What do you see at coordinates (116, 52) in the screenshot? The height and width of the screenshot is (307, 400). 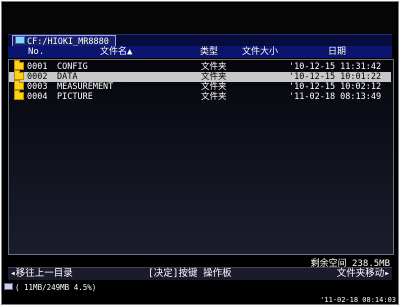 I see `column-name: 文件名▲` at bounding box center [116, 52].